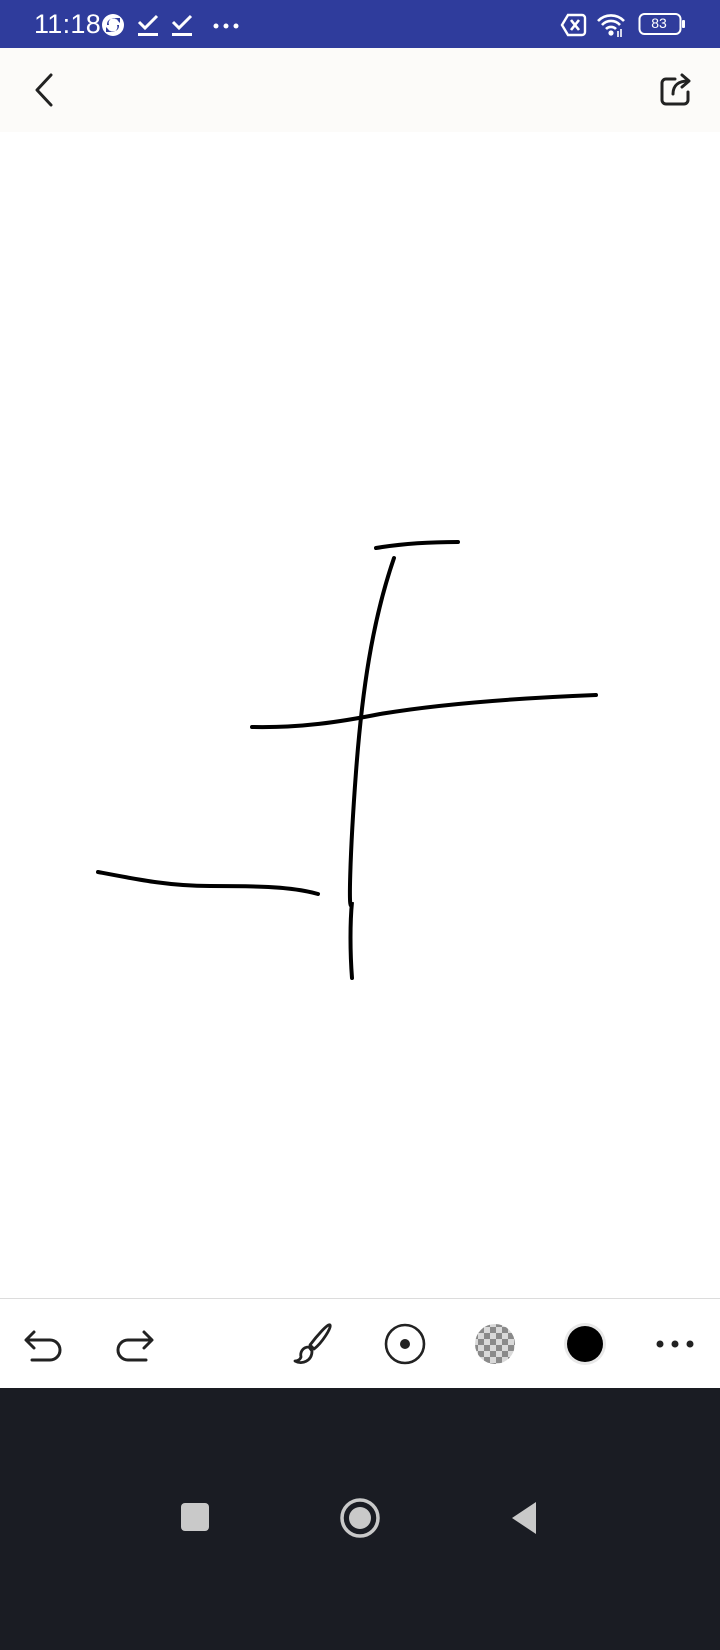 The width and height of the screenshot is (720, 1650). Describe the element at coordinates (360, 1343) in the screenshot. I see `drawing-toolbar` at that location.